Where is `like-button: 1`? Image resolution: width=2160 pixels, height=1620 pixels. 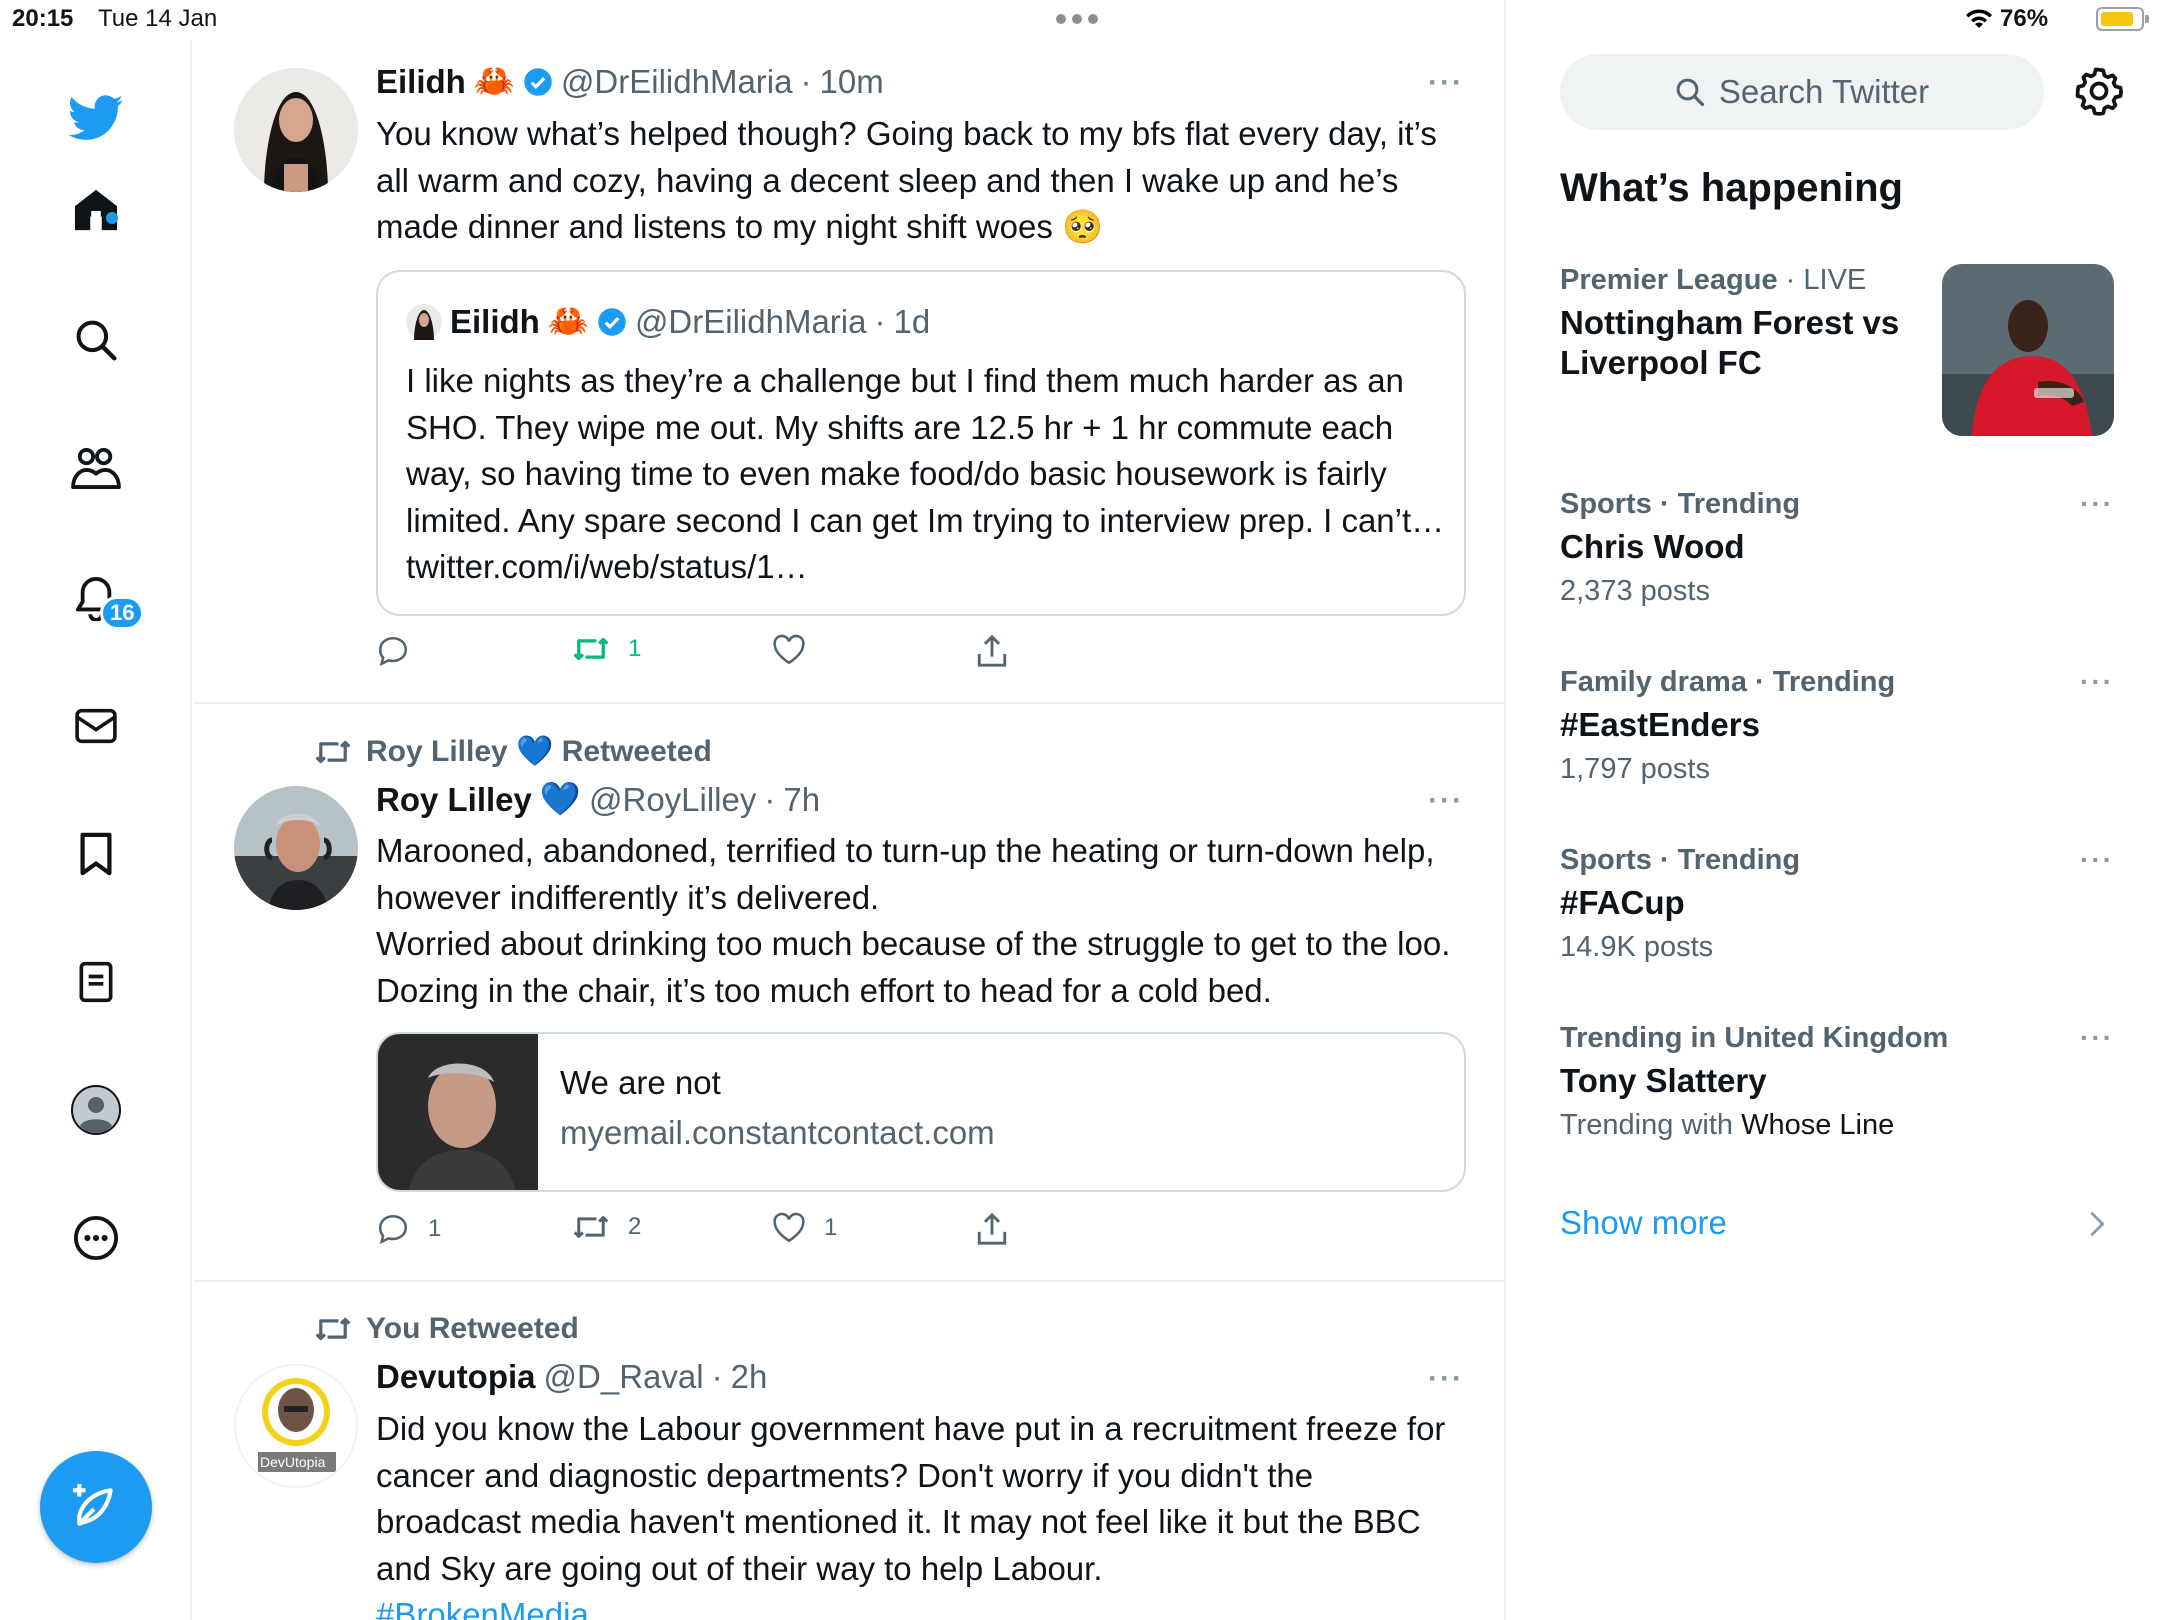
like-button: 1 is located at coordinates (804, 1228).